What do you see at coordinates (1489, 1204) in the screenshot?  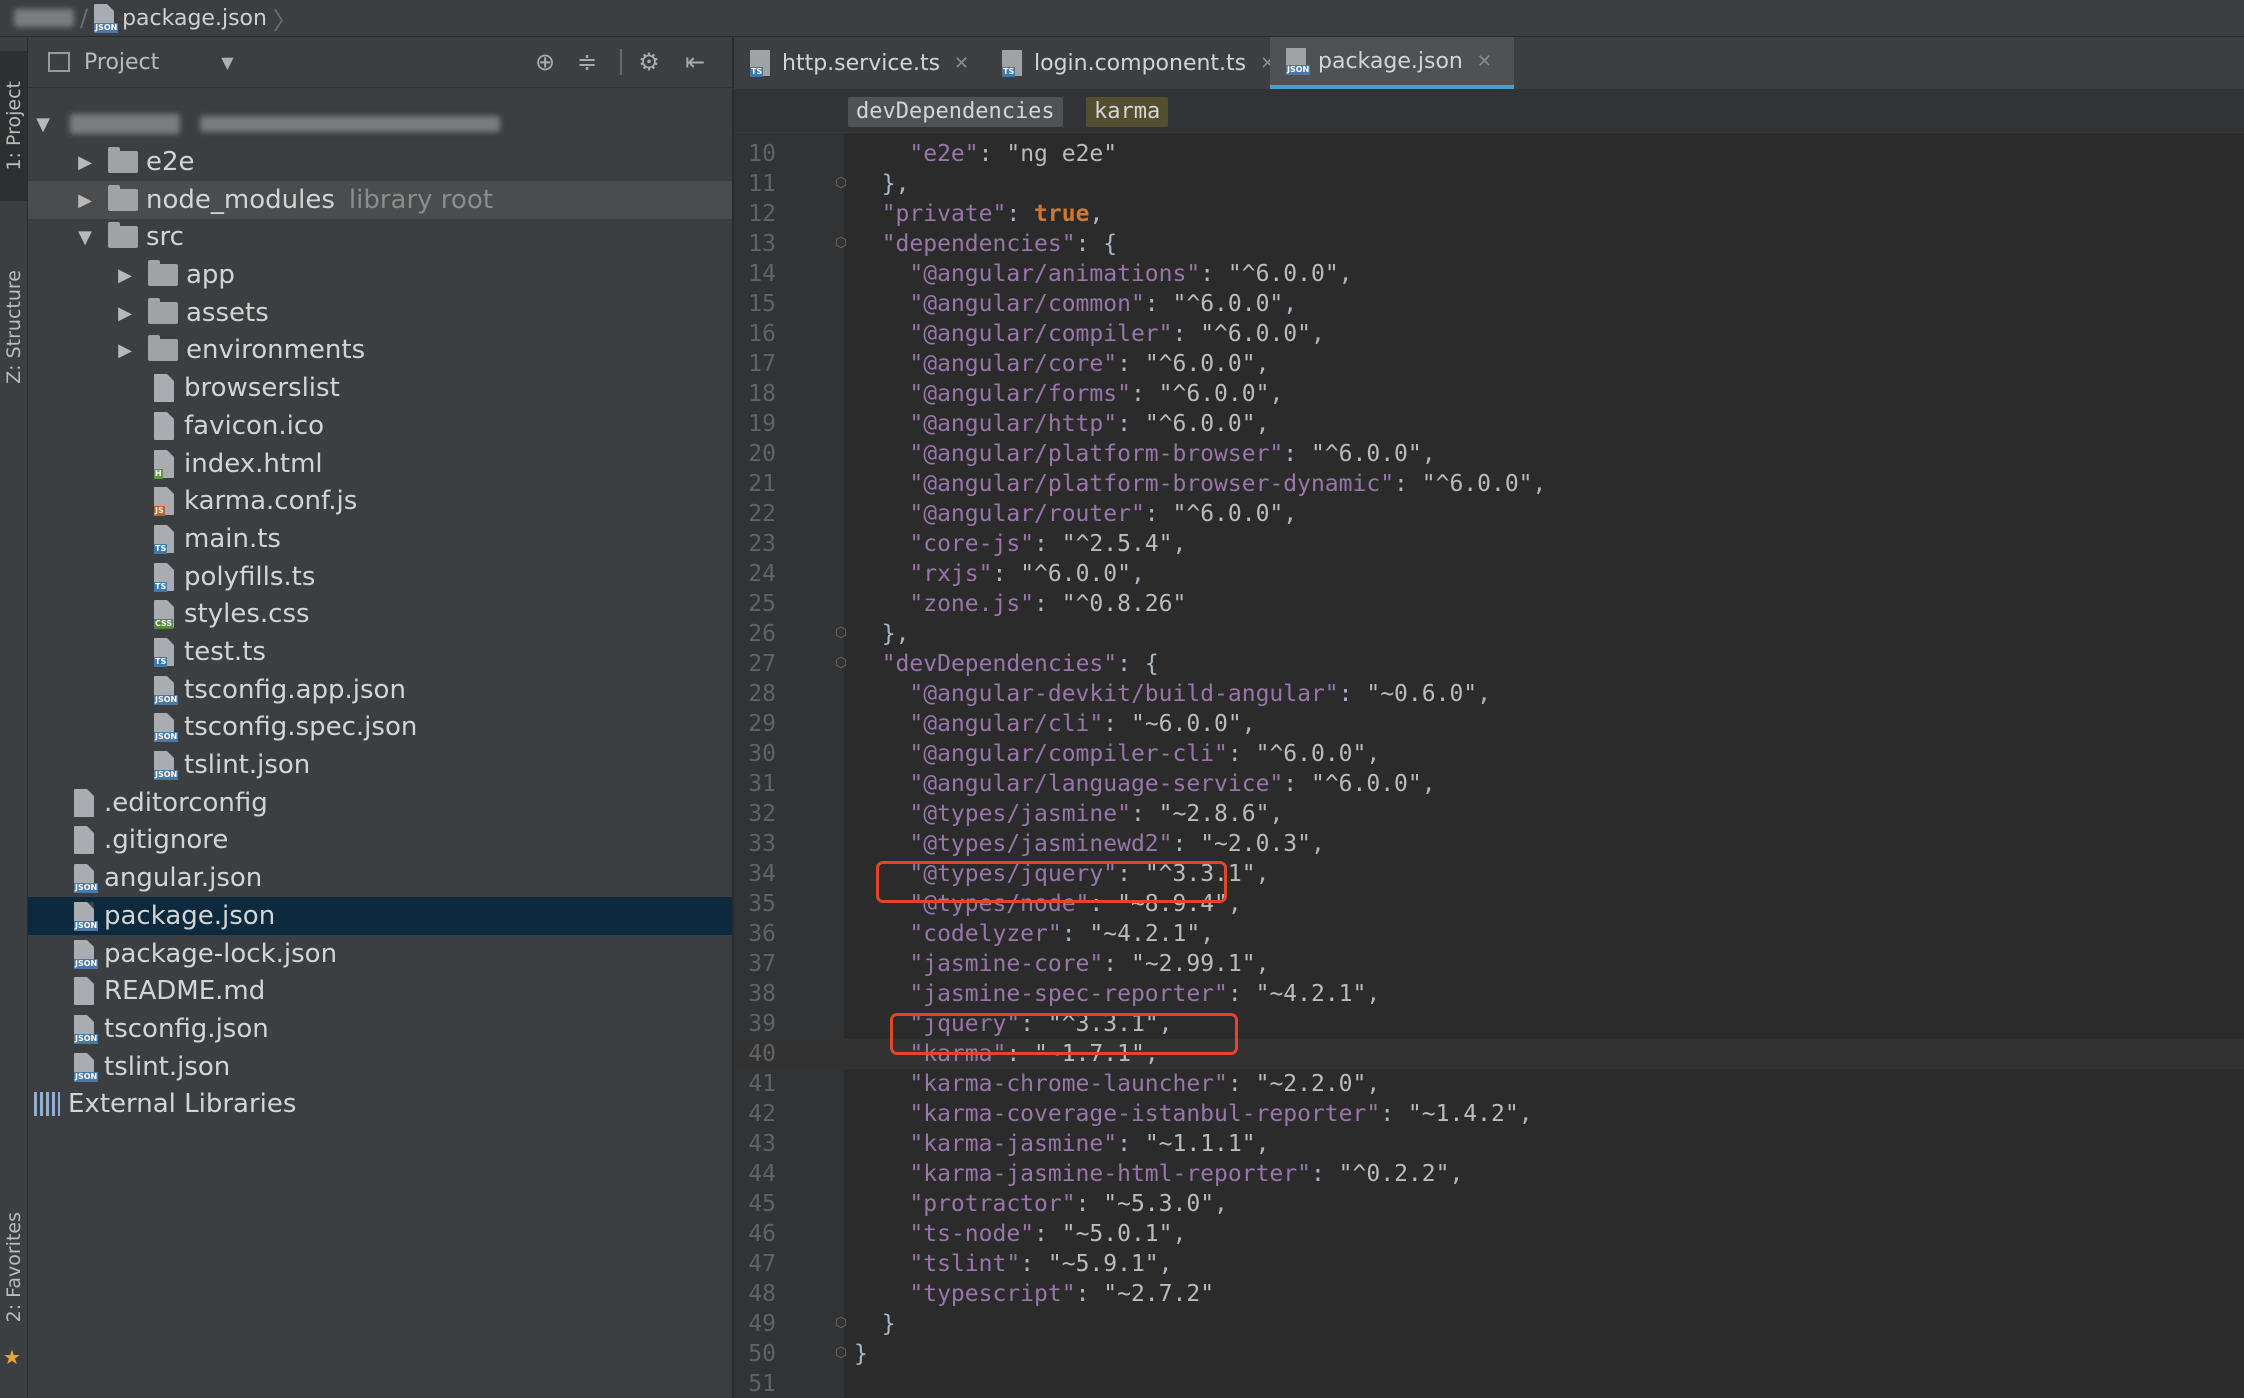 I see `code-line: 45 "protractor": "~5.3.0",` at bounding box center [1489, 1204].